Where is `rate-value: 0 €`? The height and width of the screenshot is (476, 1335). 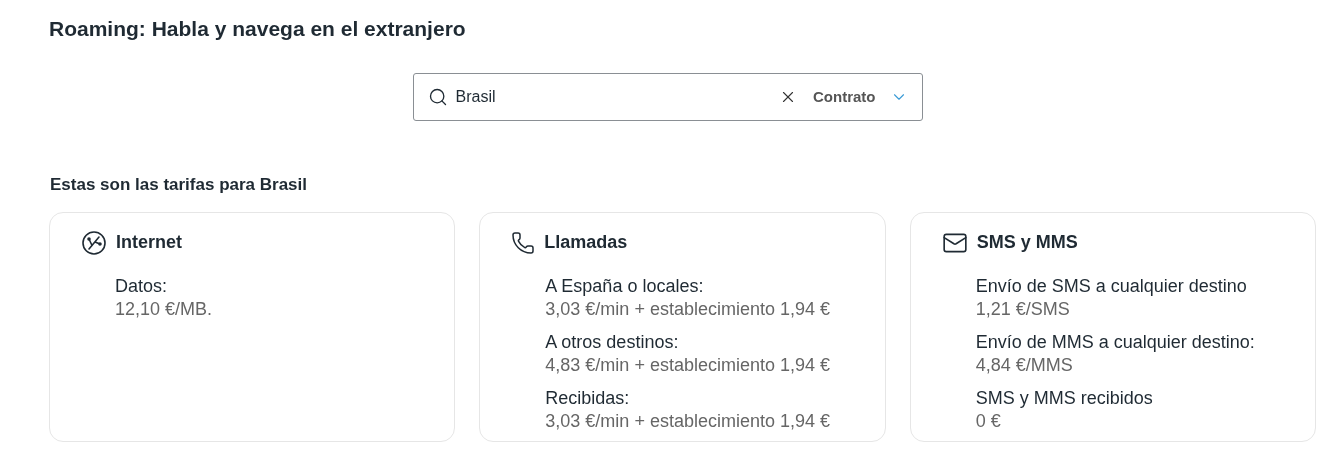 rate-value: 0 € is located at coordinates (988, 421).